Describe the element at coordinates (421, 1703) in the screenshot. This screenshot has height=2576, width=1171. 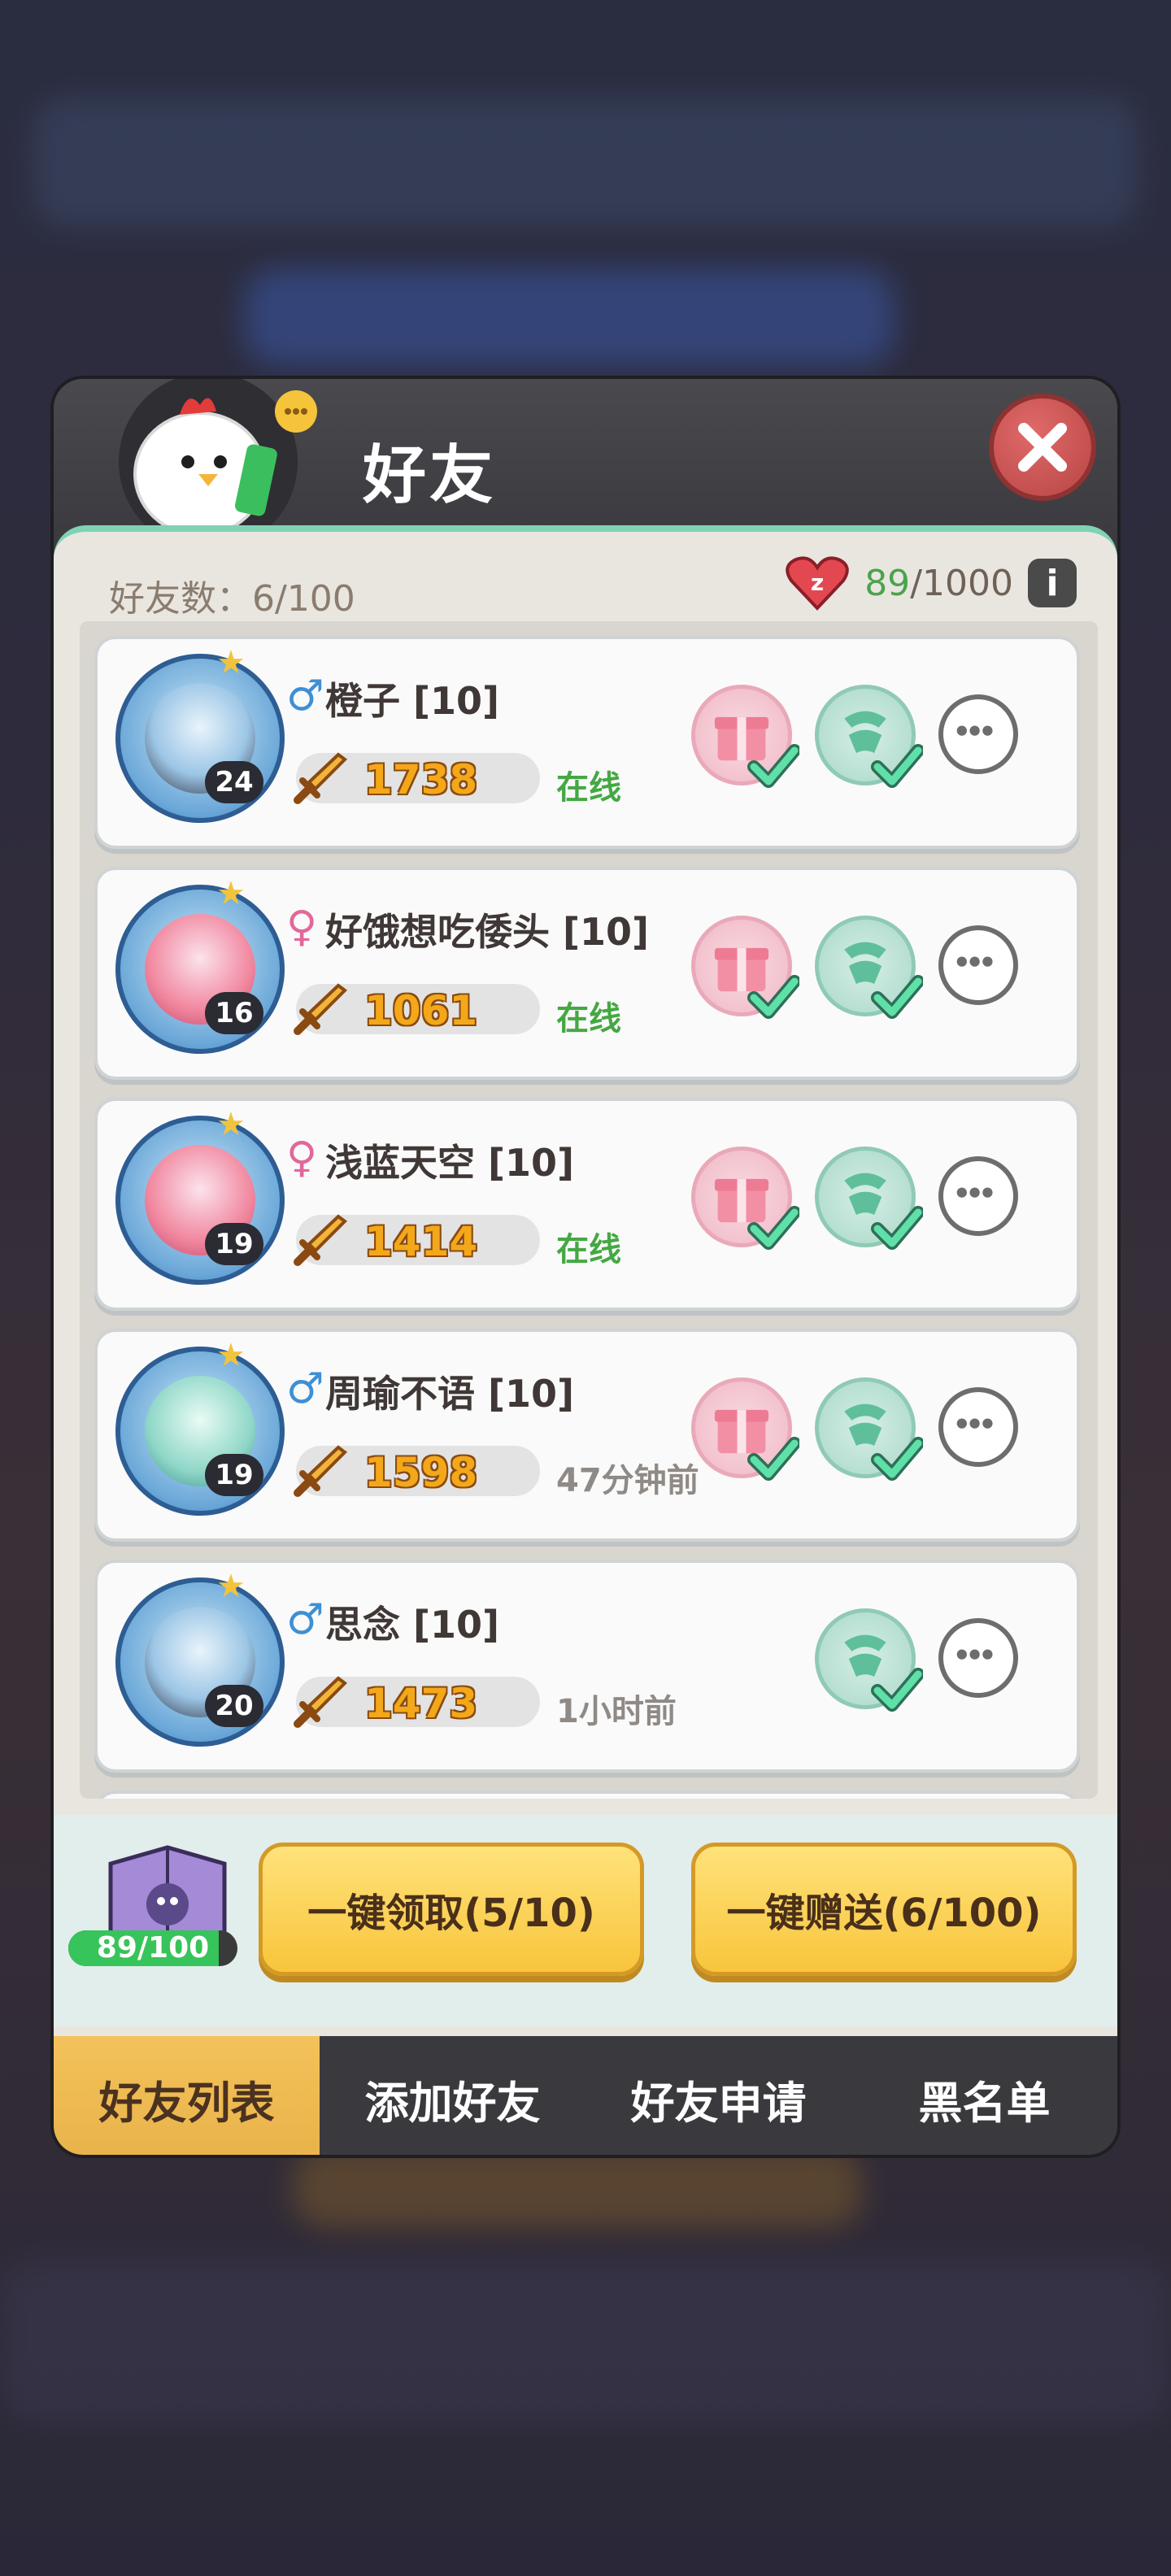
I see `power-value: 1473` at that location.